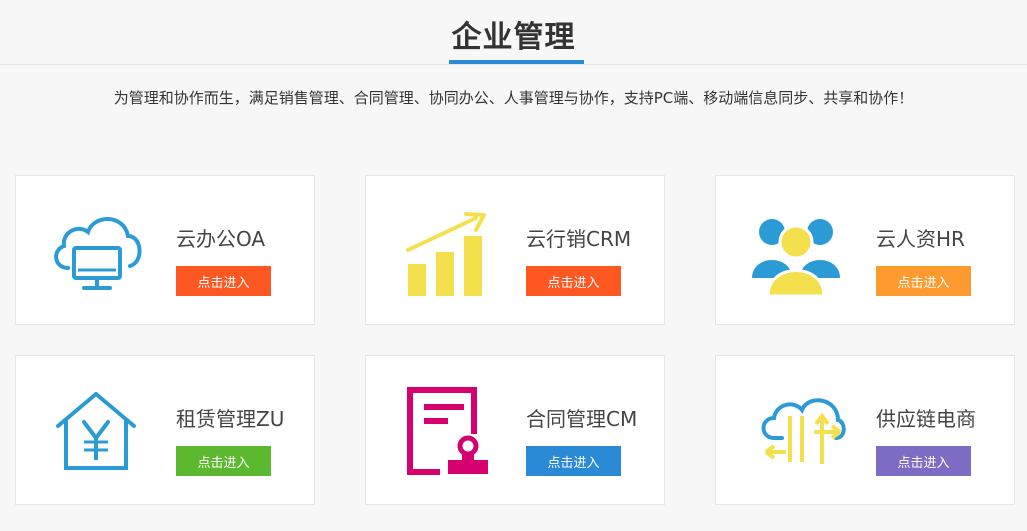 This screenshot has width=1027, height=531. What do you see at coordinates (221, 239) in the screenshot?
I see `card-title: 云办公OA` at bounding box center [221, 239].